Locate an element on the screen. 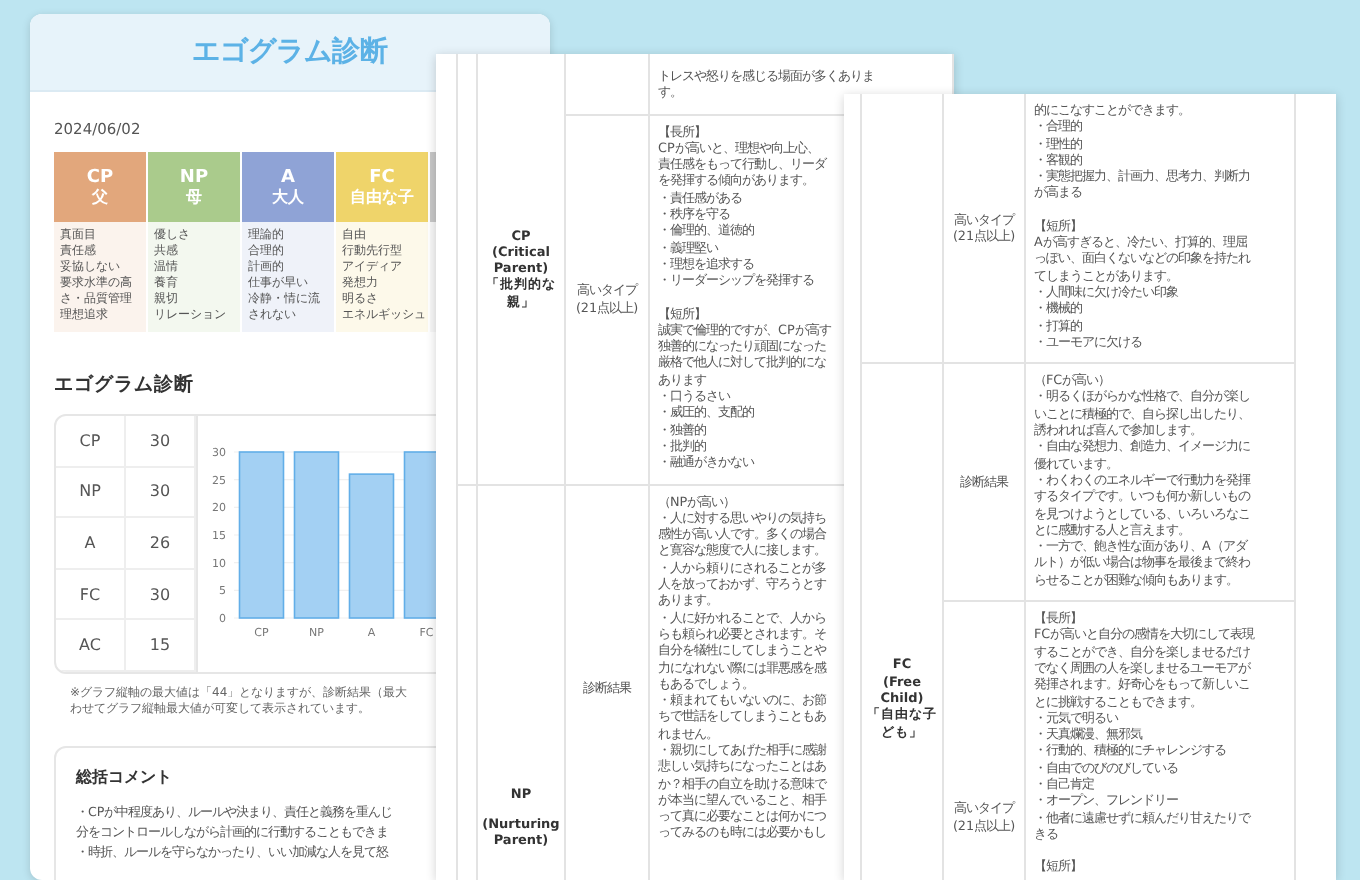  table-cell: 15 is located at coordinates (161, 646).